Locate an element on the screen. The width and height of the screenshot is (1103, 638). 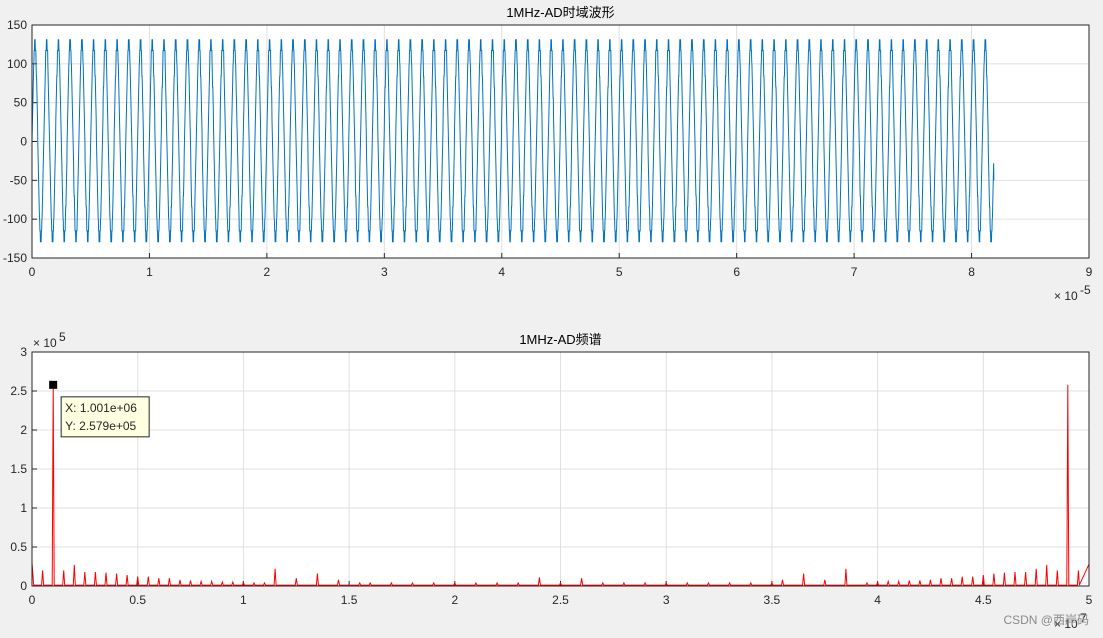
y-tick-label: 1.5 is located at coordinates (18, 469).